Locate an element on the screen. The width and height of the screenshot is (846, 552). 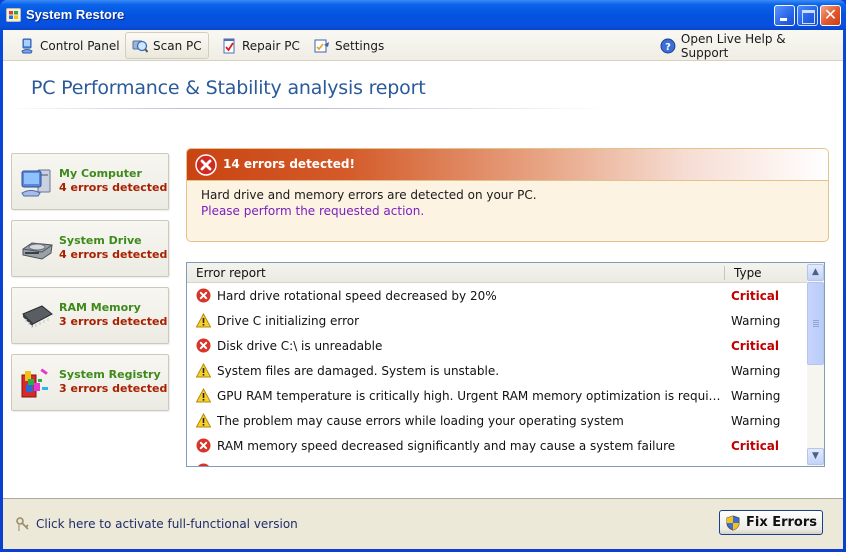
close-icon: ✕ is located at coordinates (830, 14).